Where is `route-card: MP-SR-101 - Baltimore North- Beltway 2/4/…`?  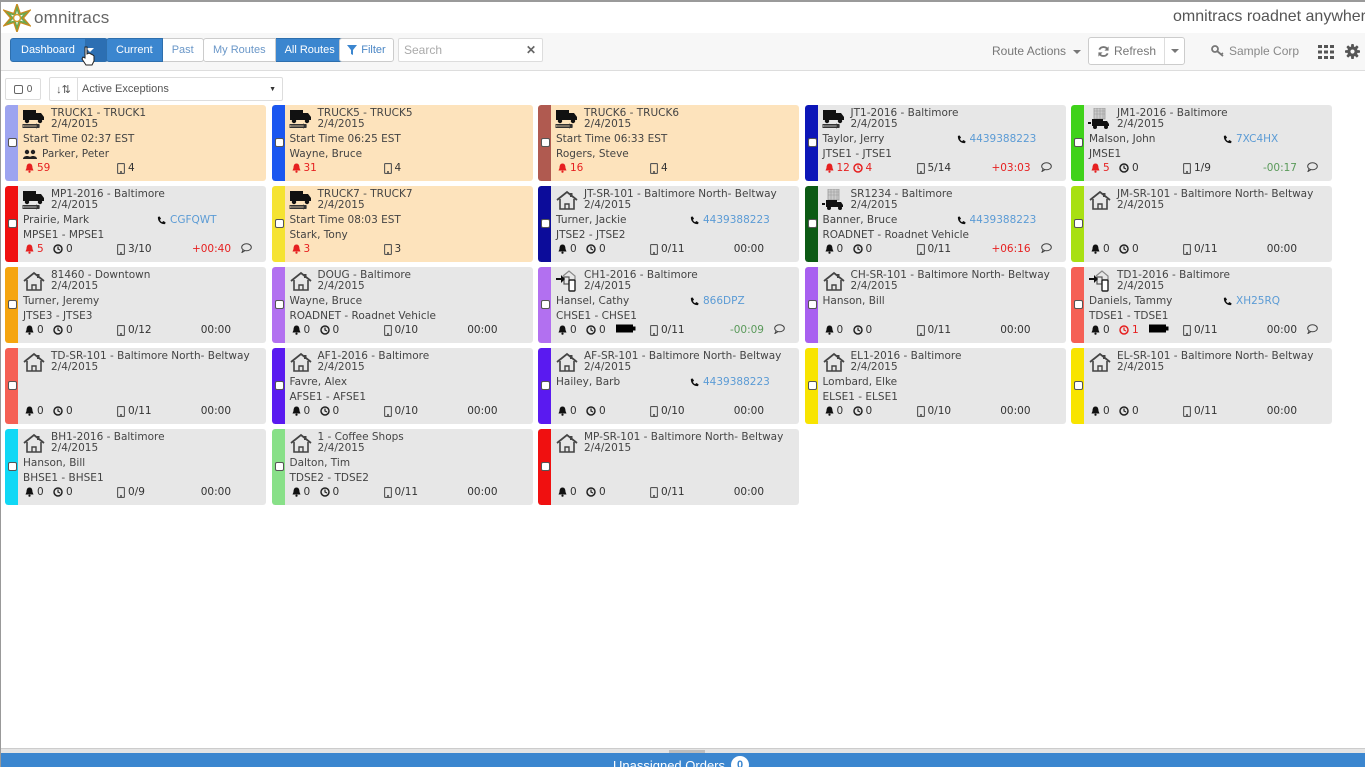
route-card: MP-SR-101 - Baltimore North- Beltway 2/4/… is located at coordinates (668, 467).